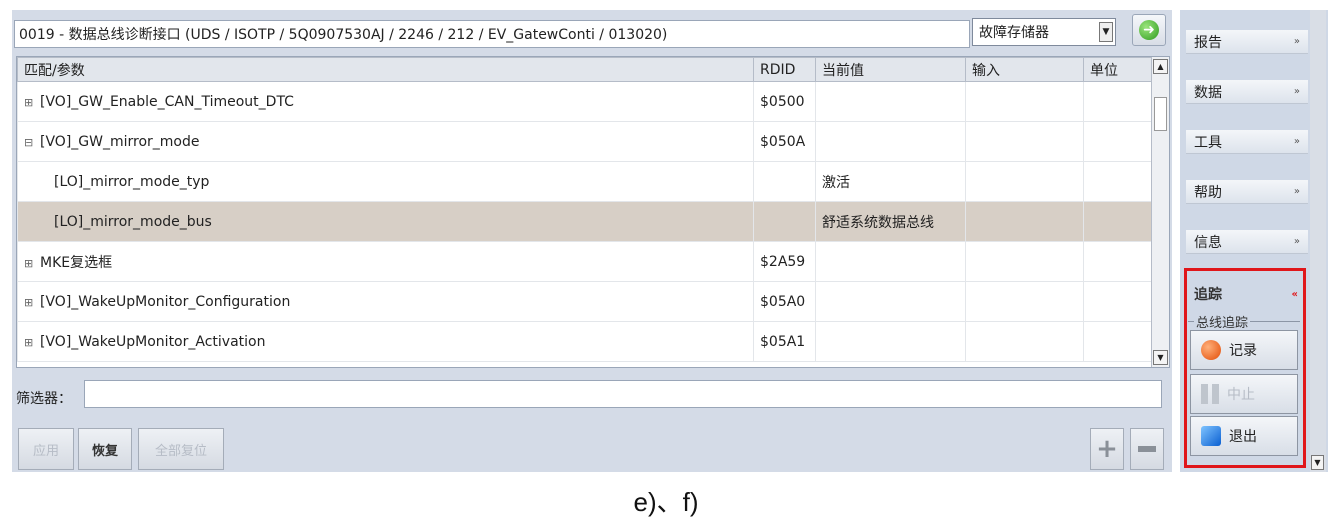  Describe the element at coordinates (46, 449) in the screenshot. I see `apply-button: 应用` at that location.